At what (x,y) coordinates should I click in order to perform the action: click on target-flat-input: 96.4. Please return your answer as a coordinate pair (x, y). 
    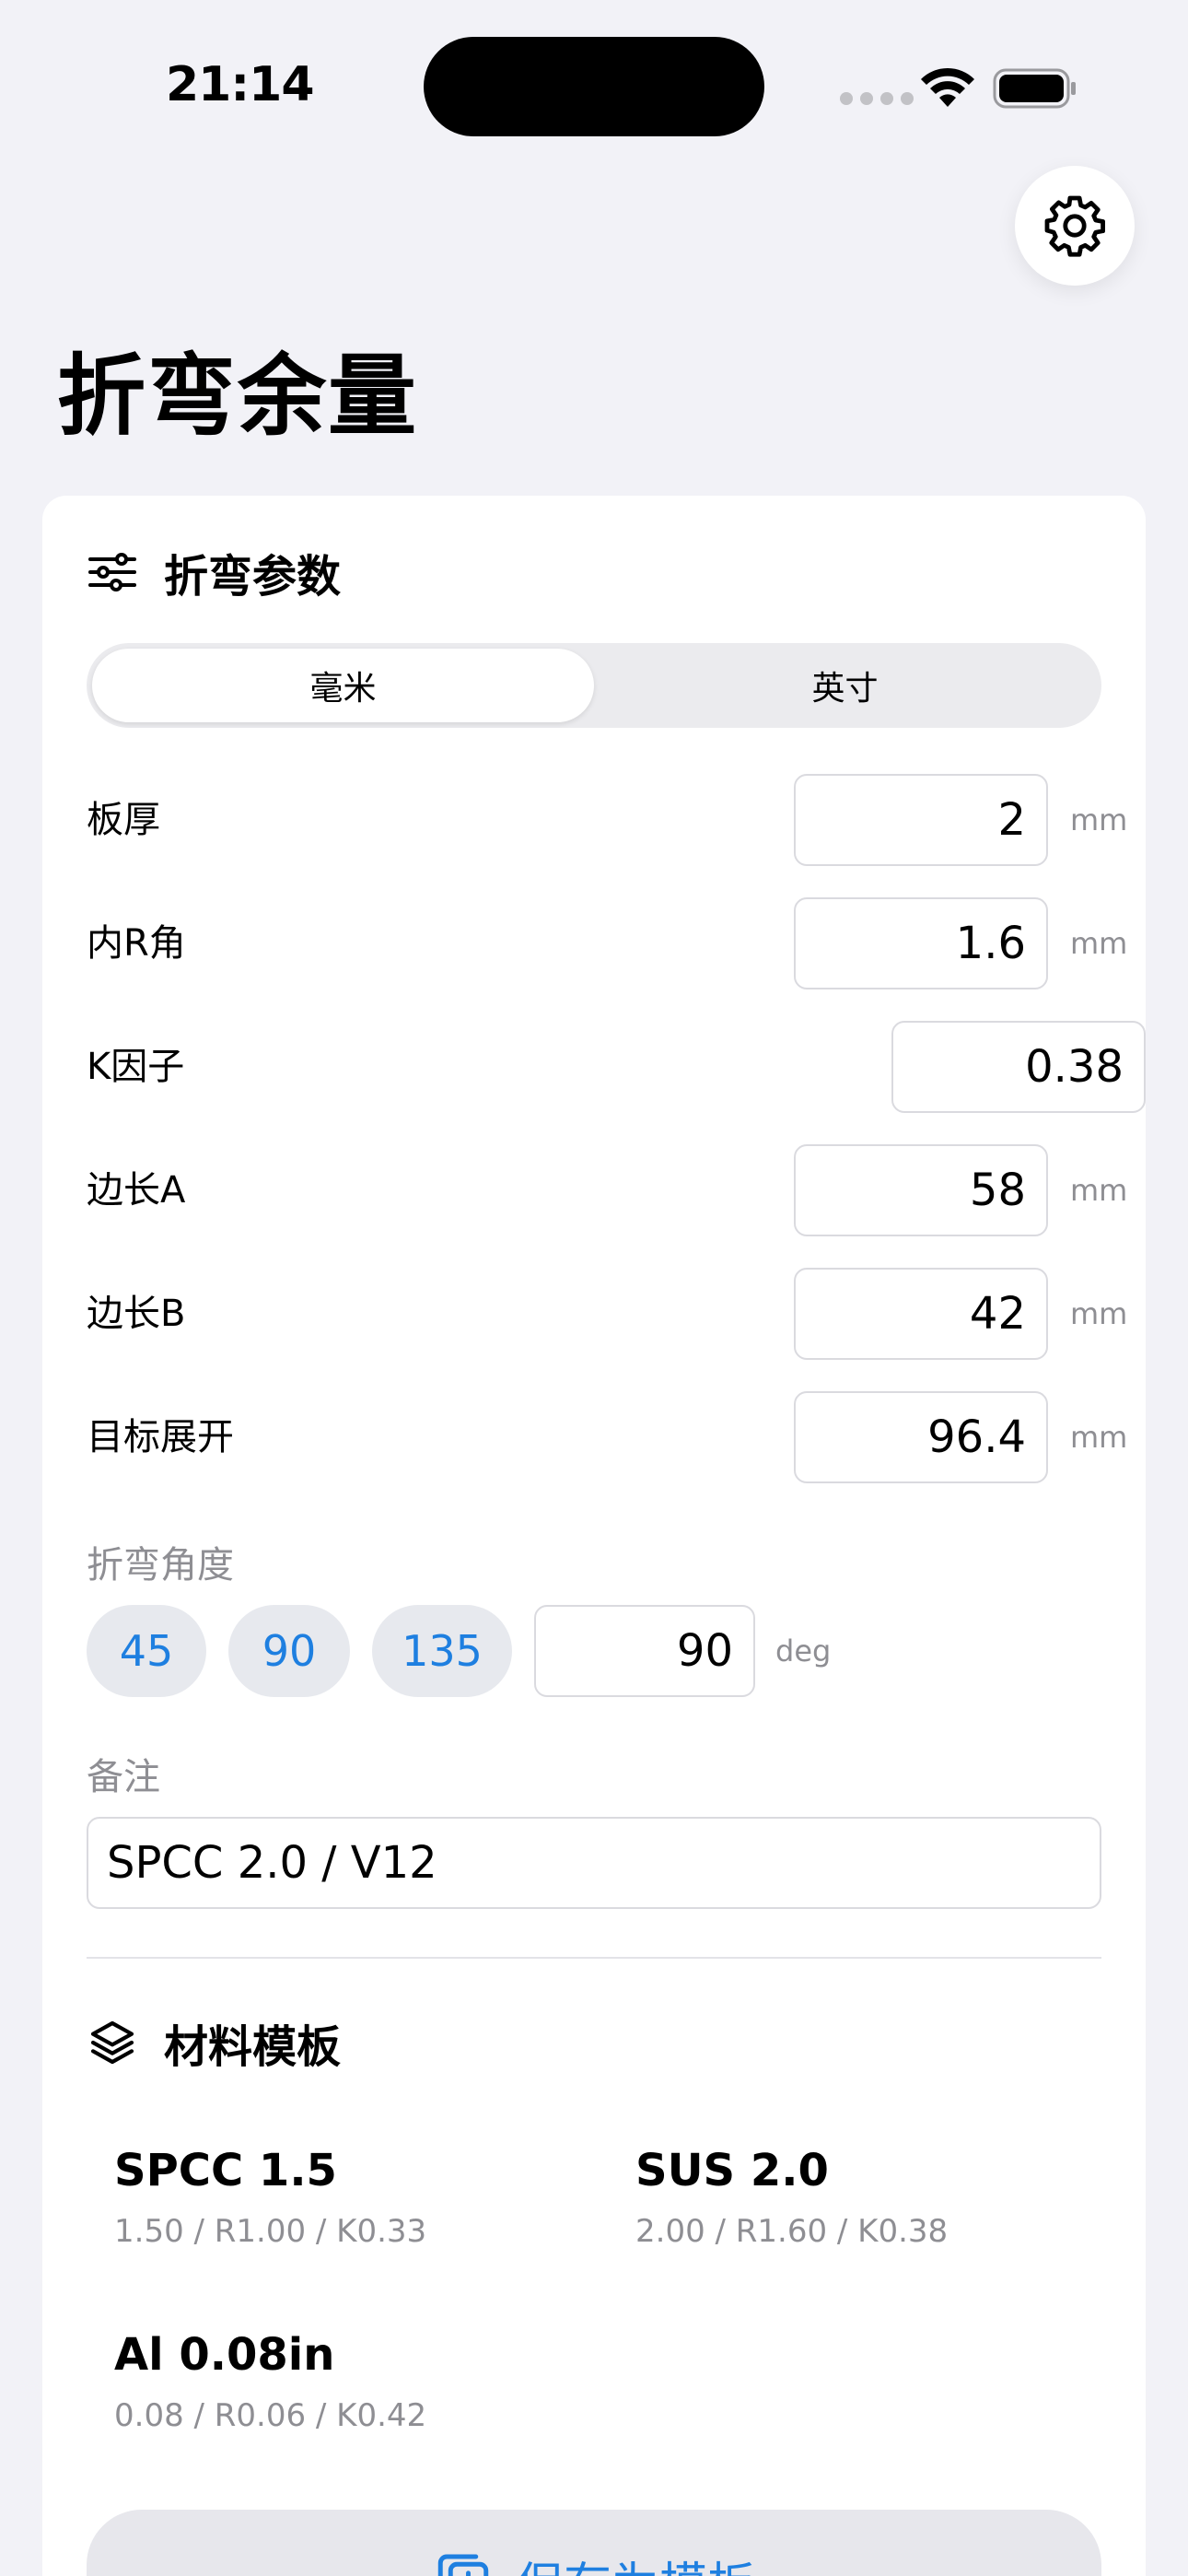
    Looking at the image, I should click on (921, 1437).